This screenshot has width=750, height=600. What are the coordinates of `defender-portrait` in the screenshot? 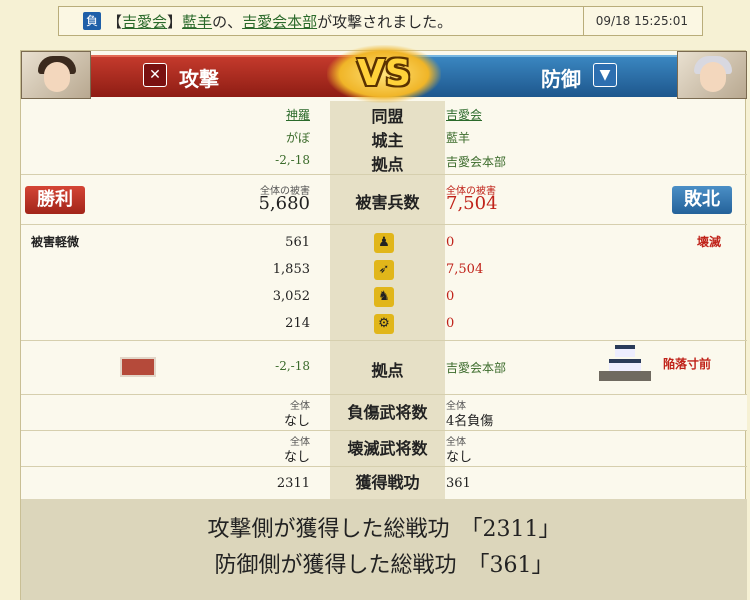 It's located at (712, 75).